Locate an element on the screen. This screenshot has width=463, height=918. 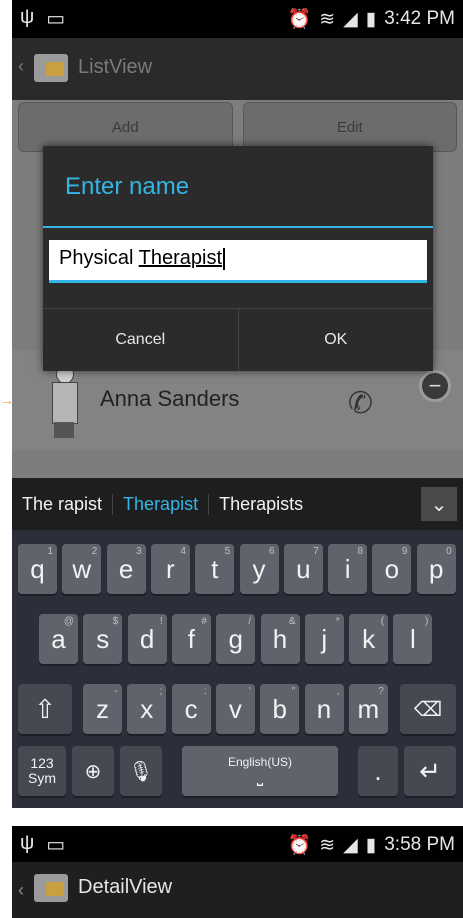
remove-icon: − is located at coordinates (435, 386).